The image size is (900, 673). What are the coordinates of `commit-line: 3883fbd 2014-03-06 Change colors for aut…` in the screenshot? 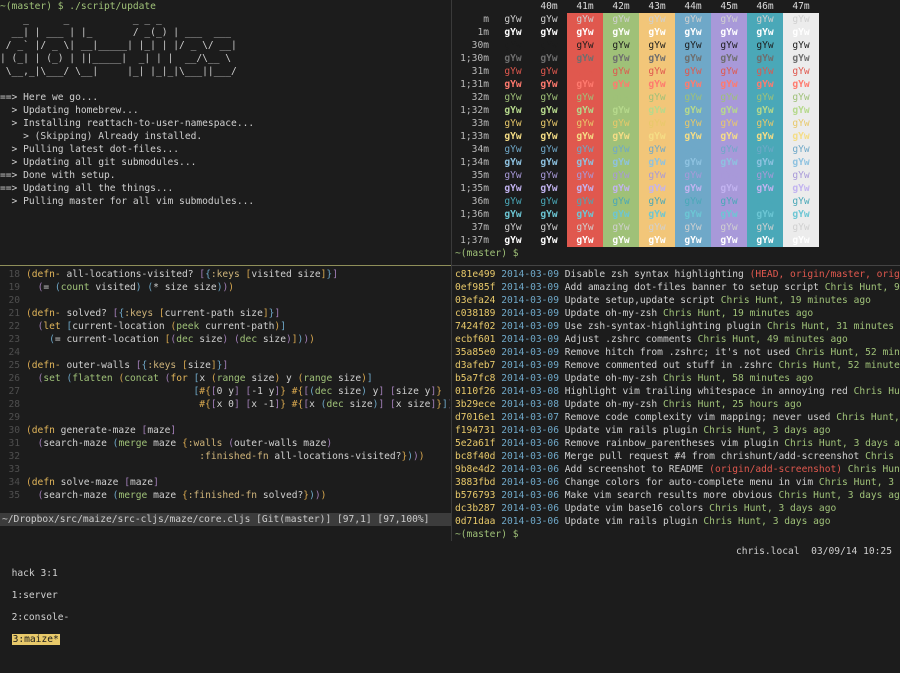 It's located at (677, 482).